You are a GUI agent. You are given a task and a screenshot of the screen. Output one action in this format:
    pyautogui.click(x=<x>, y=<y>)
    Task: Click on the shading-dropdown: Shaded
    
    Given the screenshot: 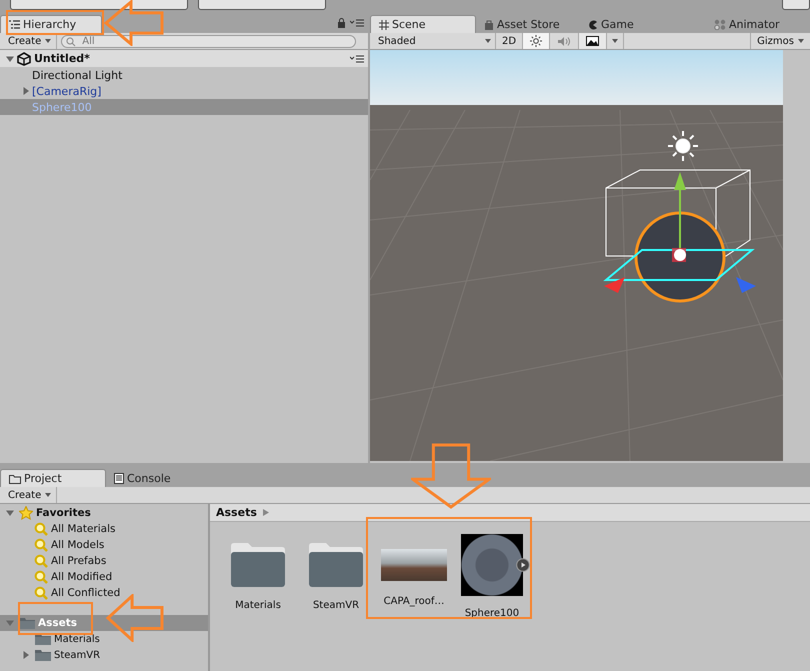 What is the action you would take?
    pyautogui.click(x=436, y=41)
    